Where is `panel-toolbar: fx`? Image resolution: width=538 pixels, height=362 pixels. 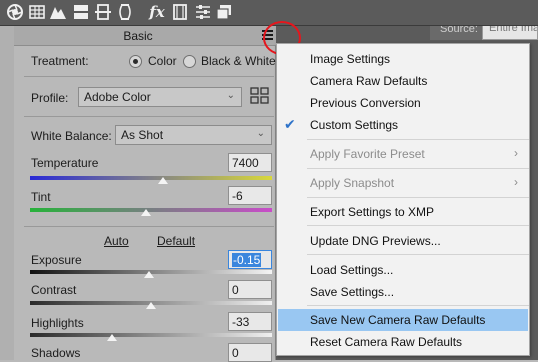 panel-toolbar: fx is located at coordinates (269, 13).